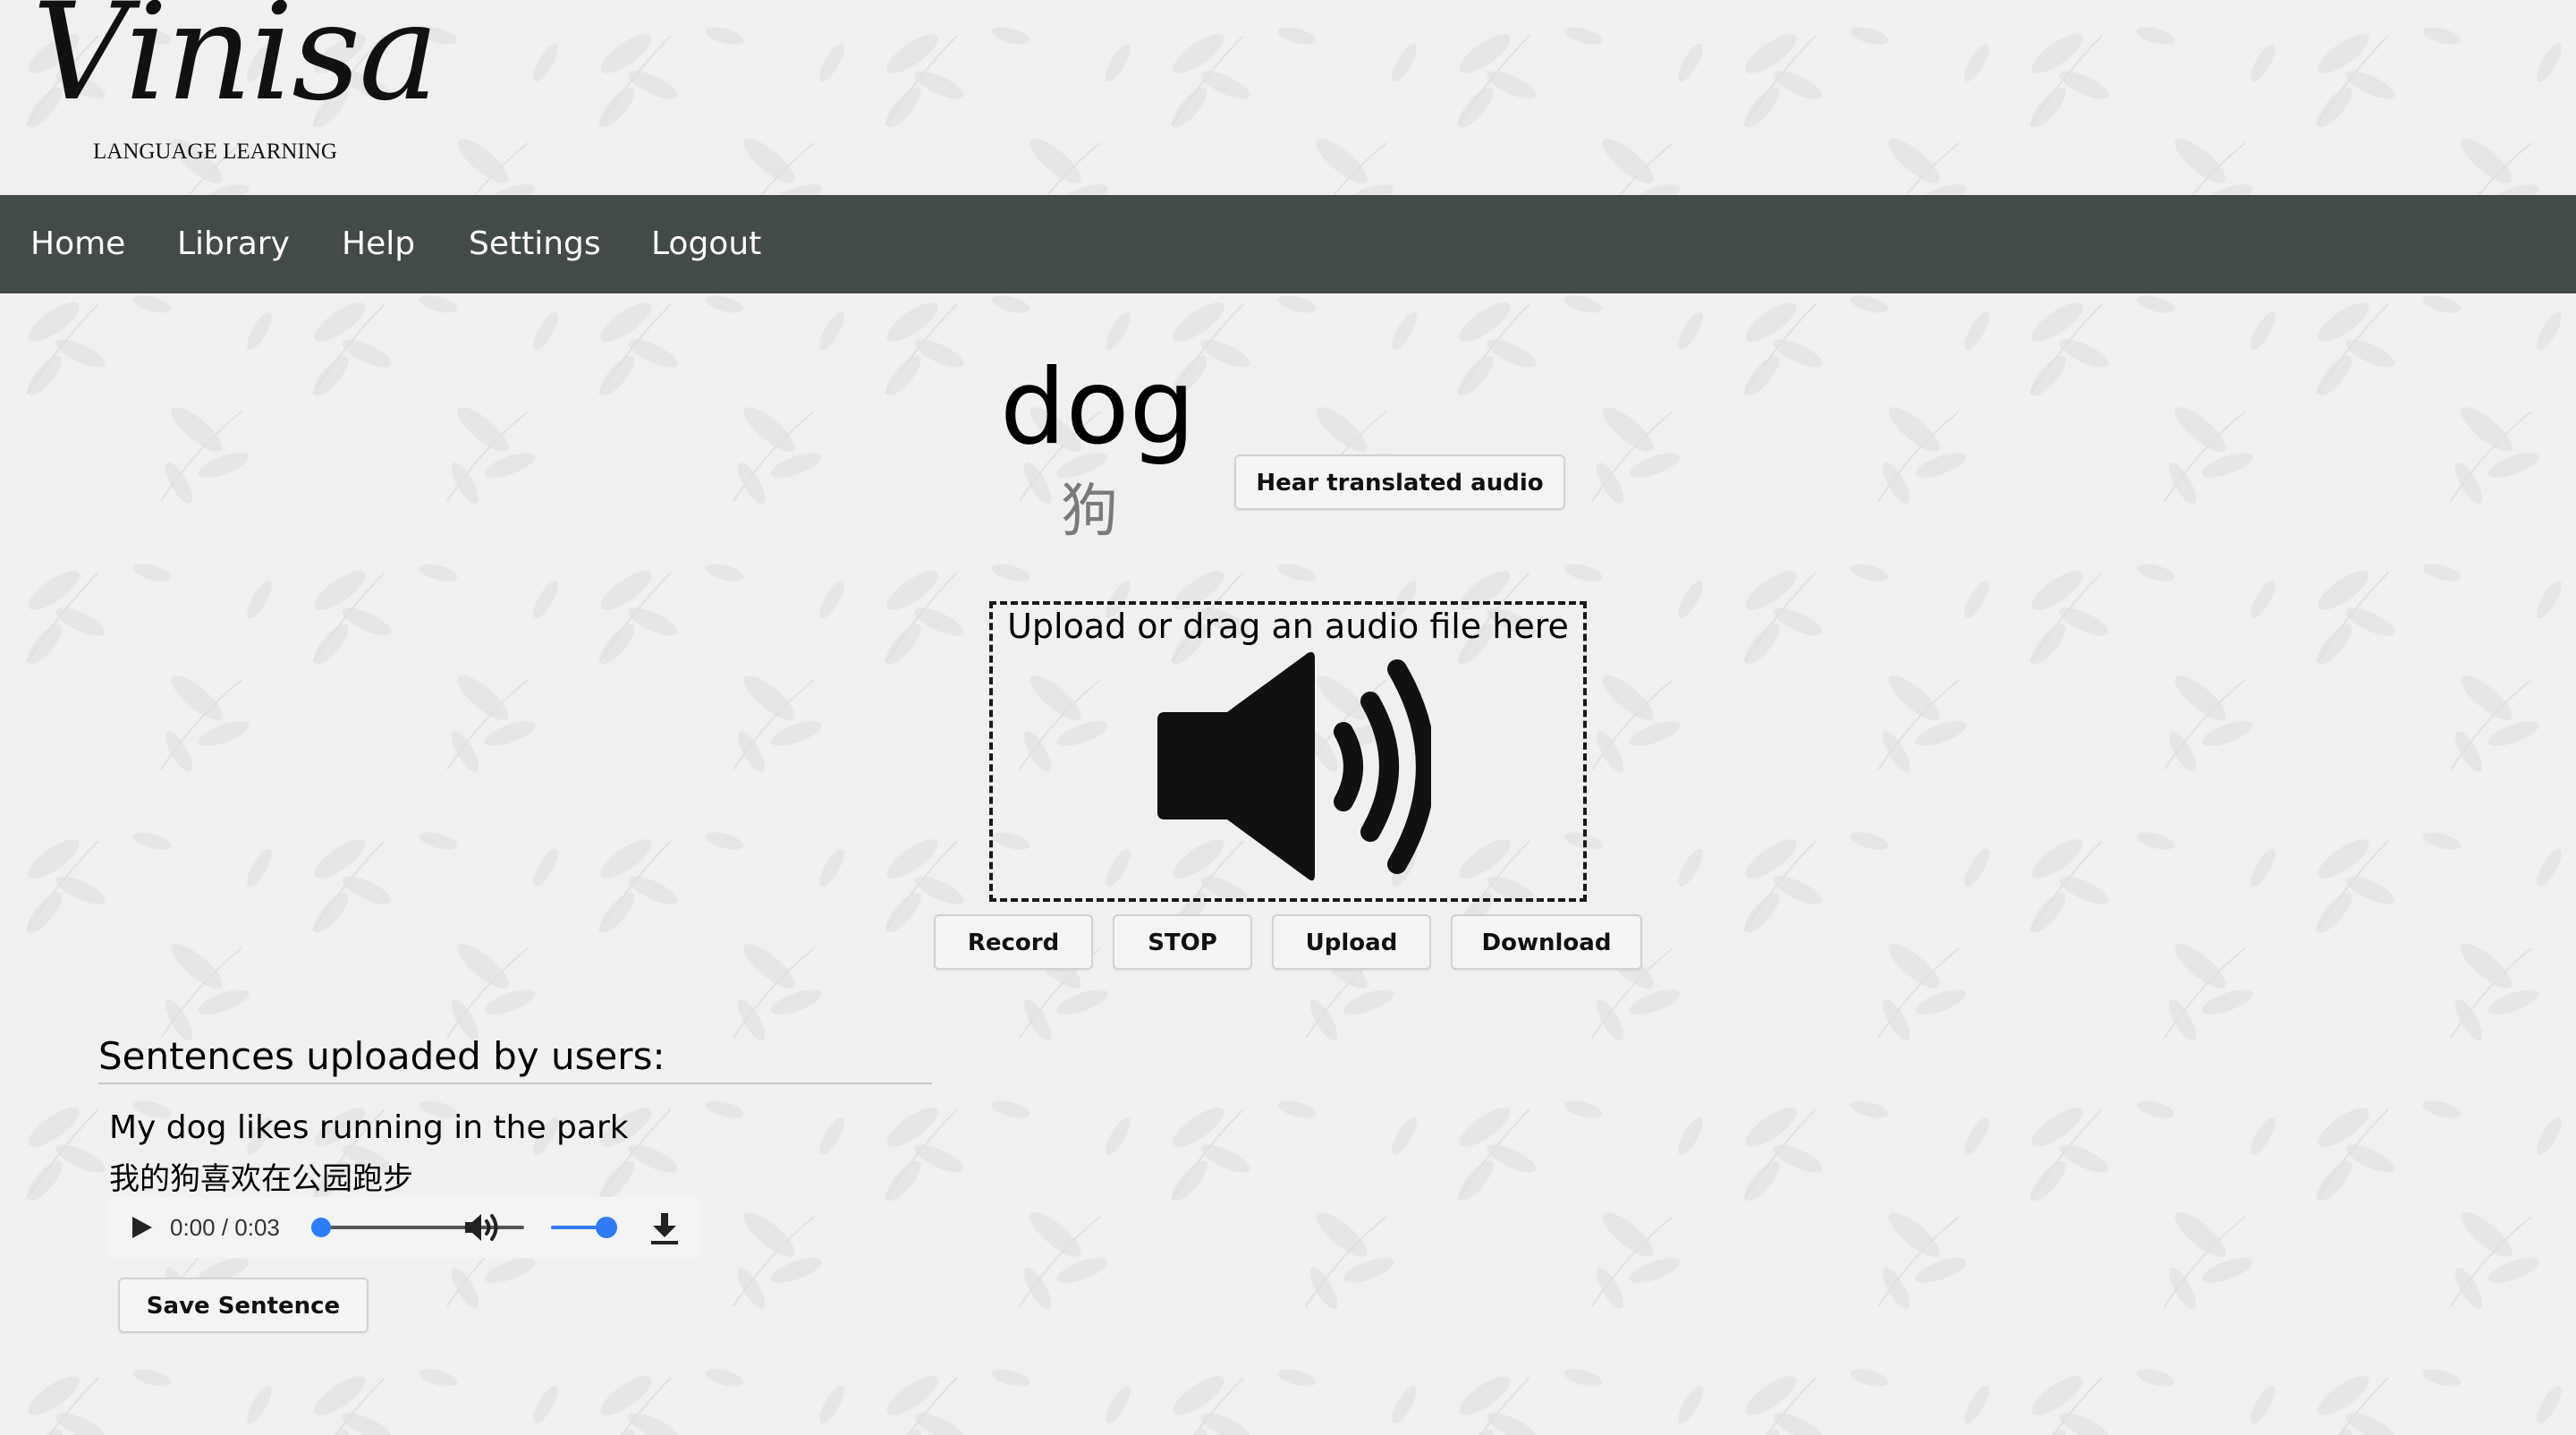 The image size is (2576, 1435). Describe the element at coordinates (215, 152) in the screenshot. I see `logo-subtitle: LANGUAGE LEARNING` at that location.